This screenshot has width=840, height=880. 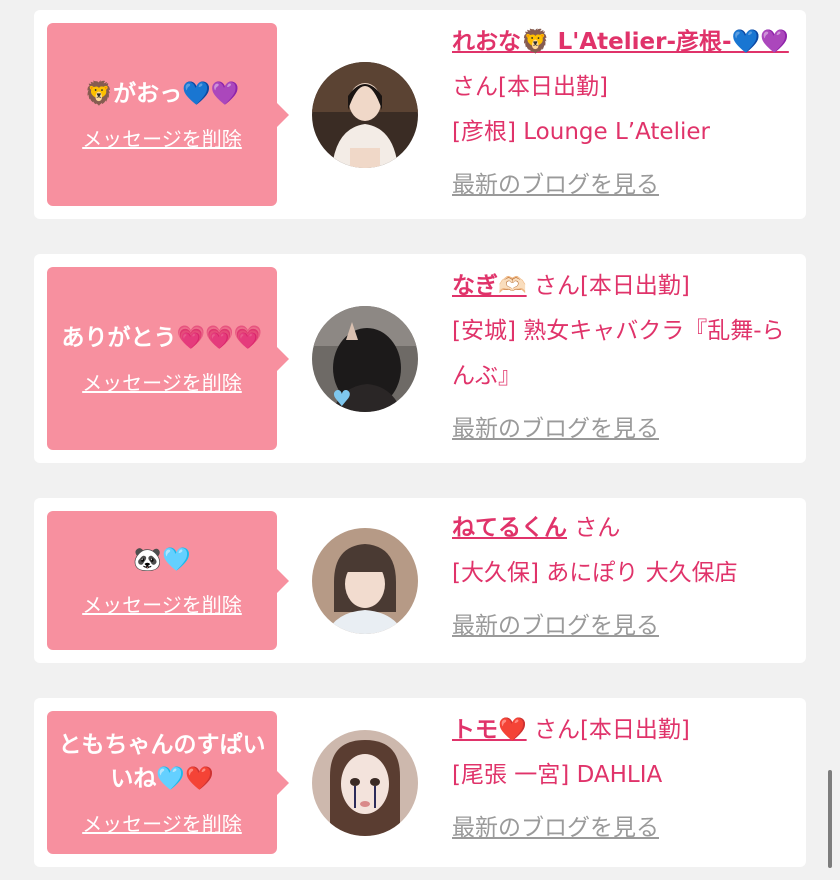 What do you see at coordinates (509, 528) in the screenshot?
I see `cast-name-link: ねてるくん` at bounding box center [509, 528].